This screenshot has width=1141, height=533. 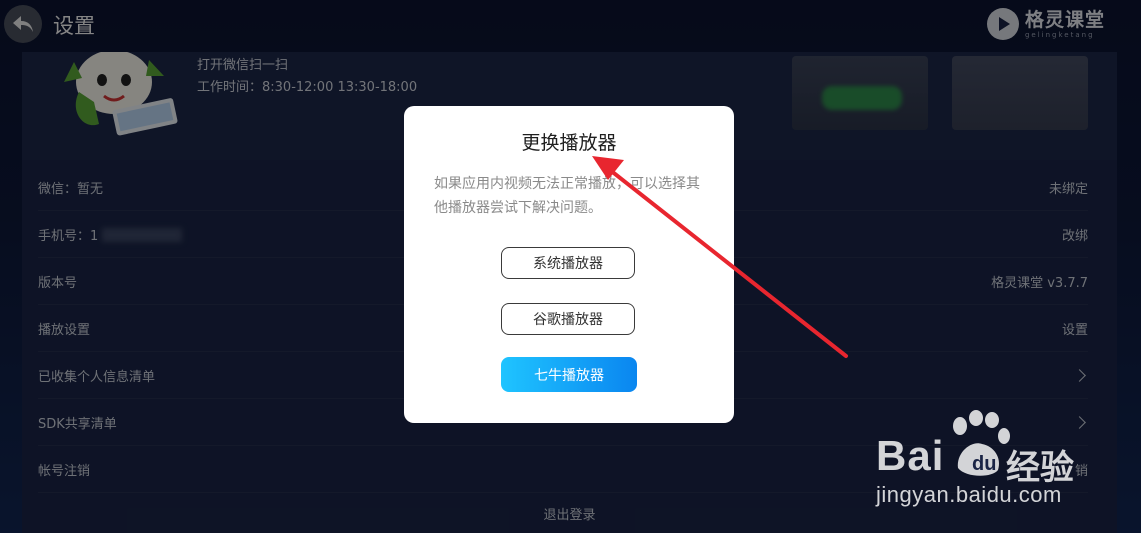 I want to click on svg-text: du, so click(x=984, y=464).